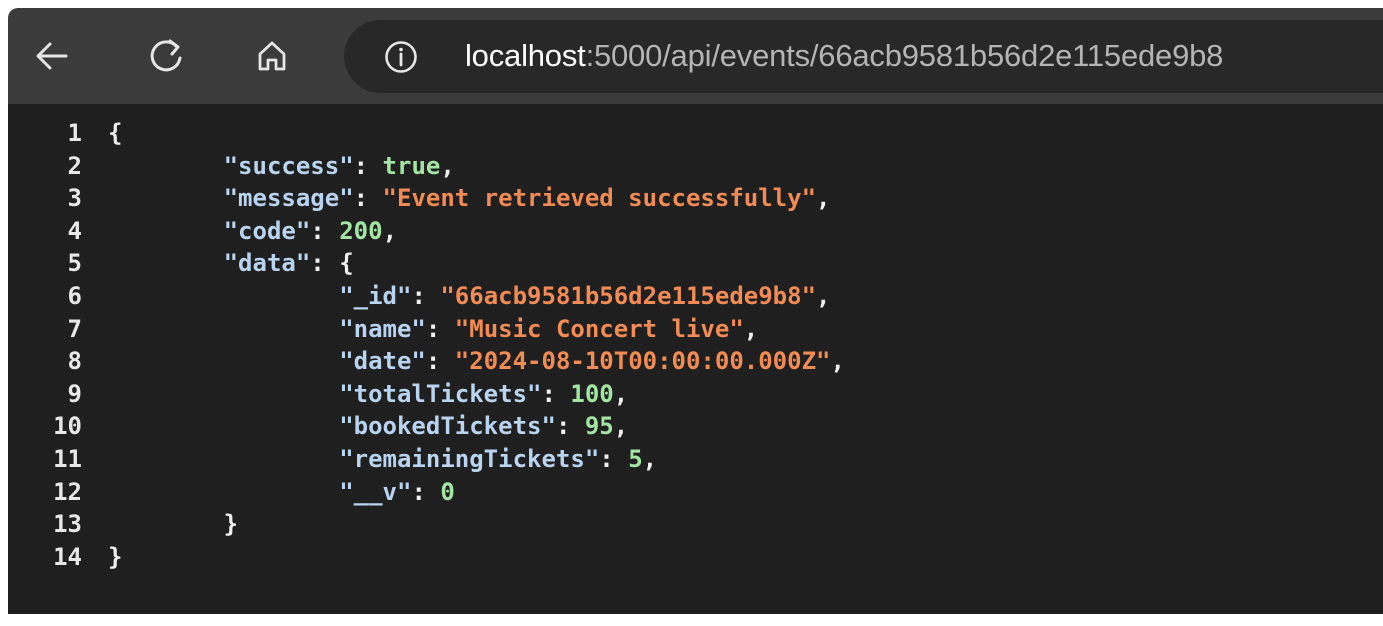 This screenshot has width=1383, height=626. What do you see at coordinates (440, 393) in the screenshot?
I see `json-key: "totalTickets"` at bounding box center [440, 393].